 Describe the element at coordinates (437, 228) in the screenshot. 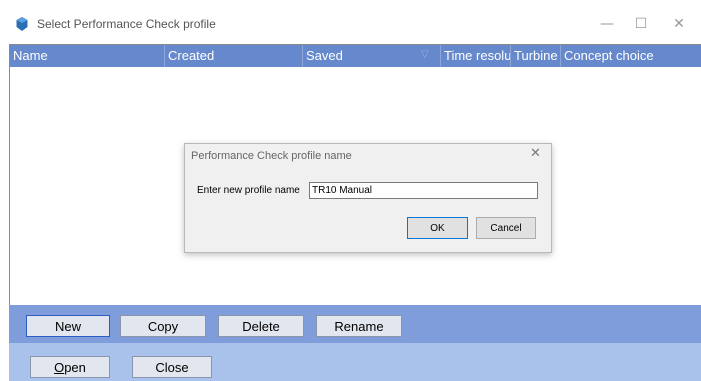

I see `ok-button: OK` at that location.